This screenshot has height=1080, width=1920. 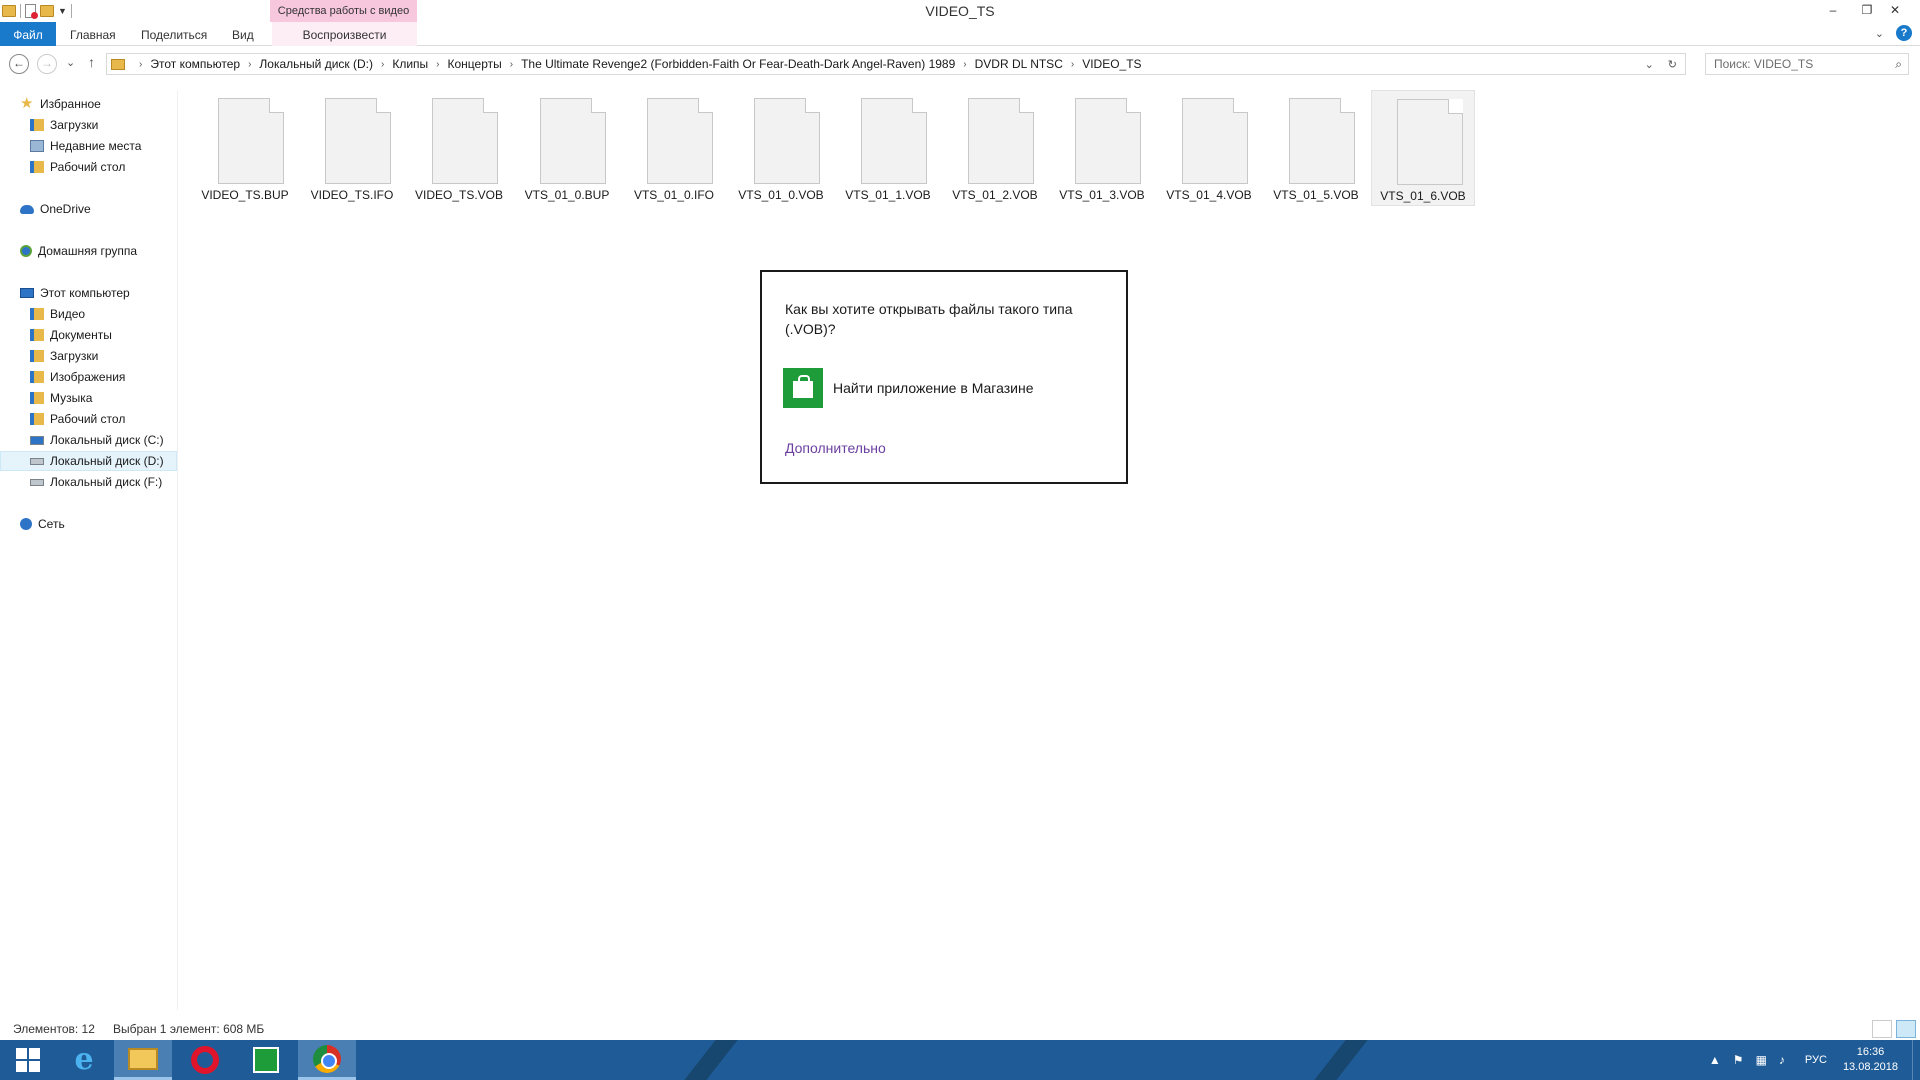 I want to click on restore-button: ❐, so click(x=1867, y=10).